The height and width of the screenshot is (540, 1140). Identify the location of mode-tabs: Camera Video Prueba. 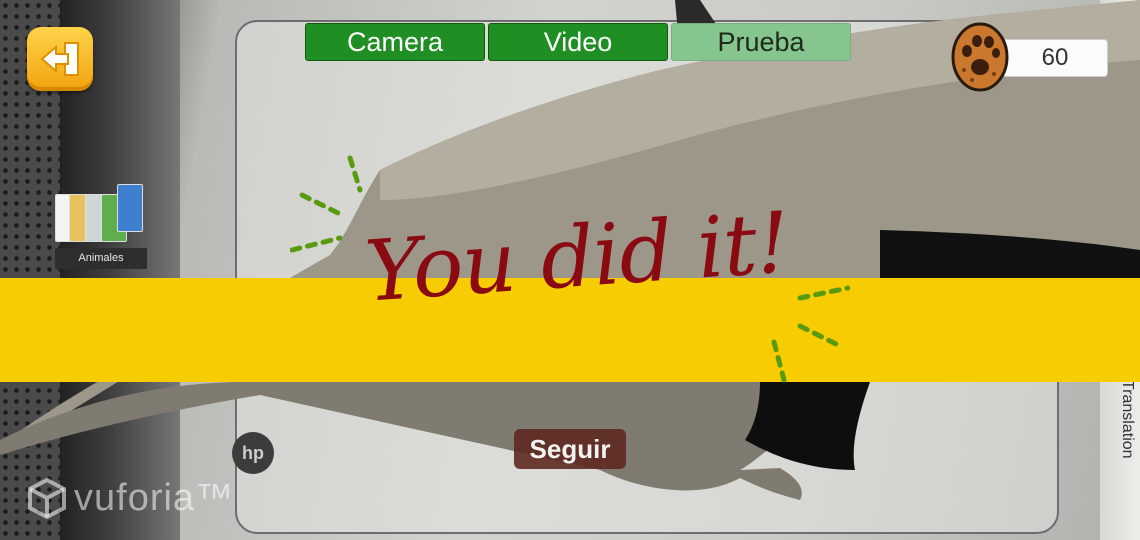
(578, 42).